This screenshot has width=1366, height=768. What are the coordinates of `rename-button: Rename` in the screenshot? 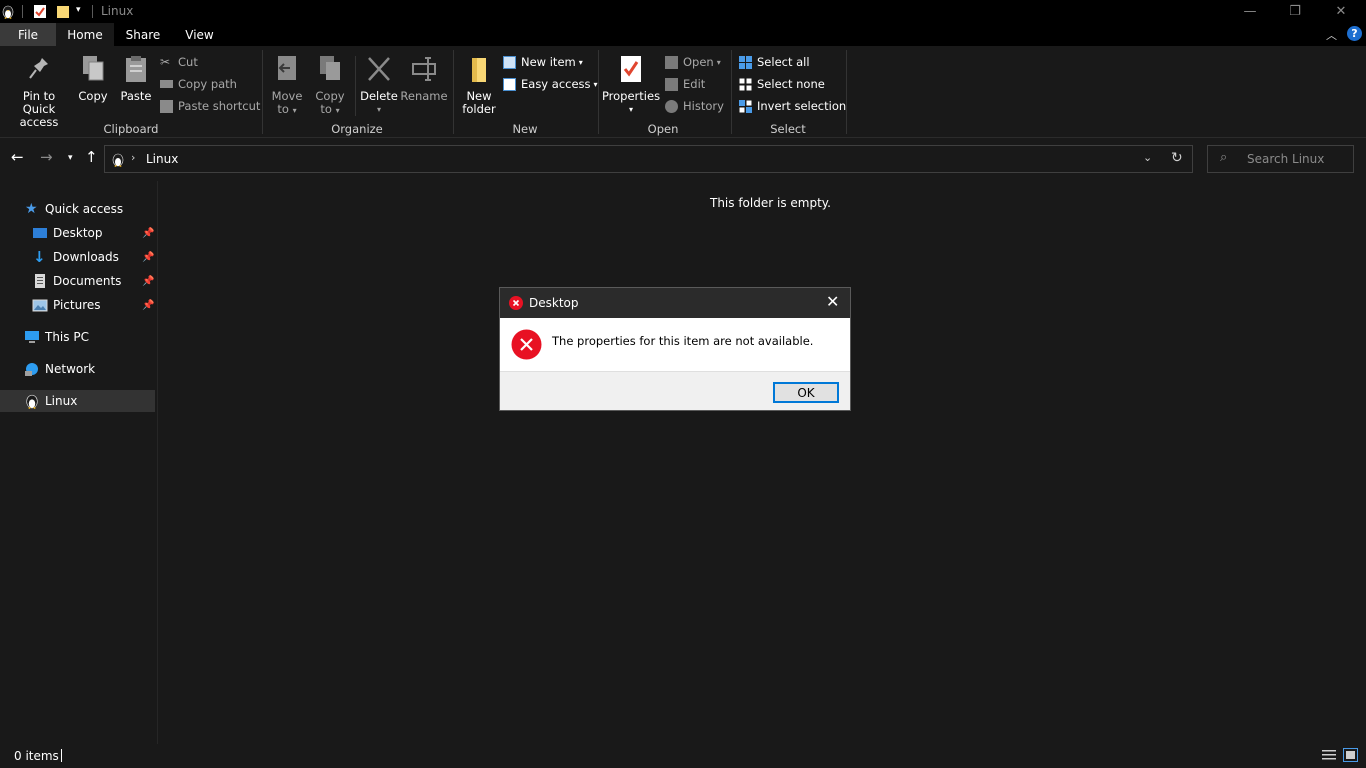 It's located at (424, 78).